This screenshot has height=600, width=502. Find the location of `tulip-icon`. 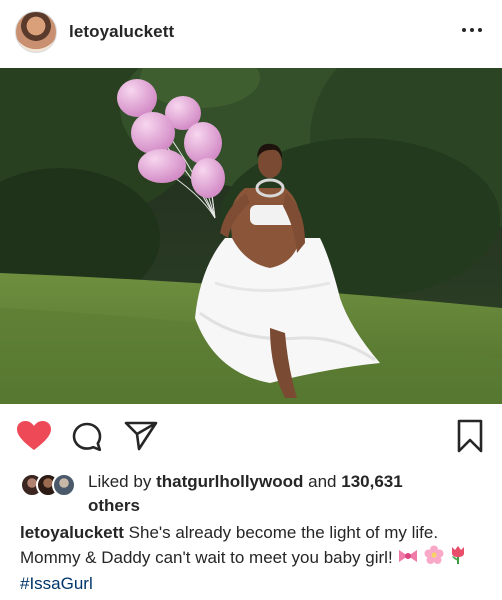

tulip-icon is located at coordinates (458, 558).